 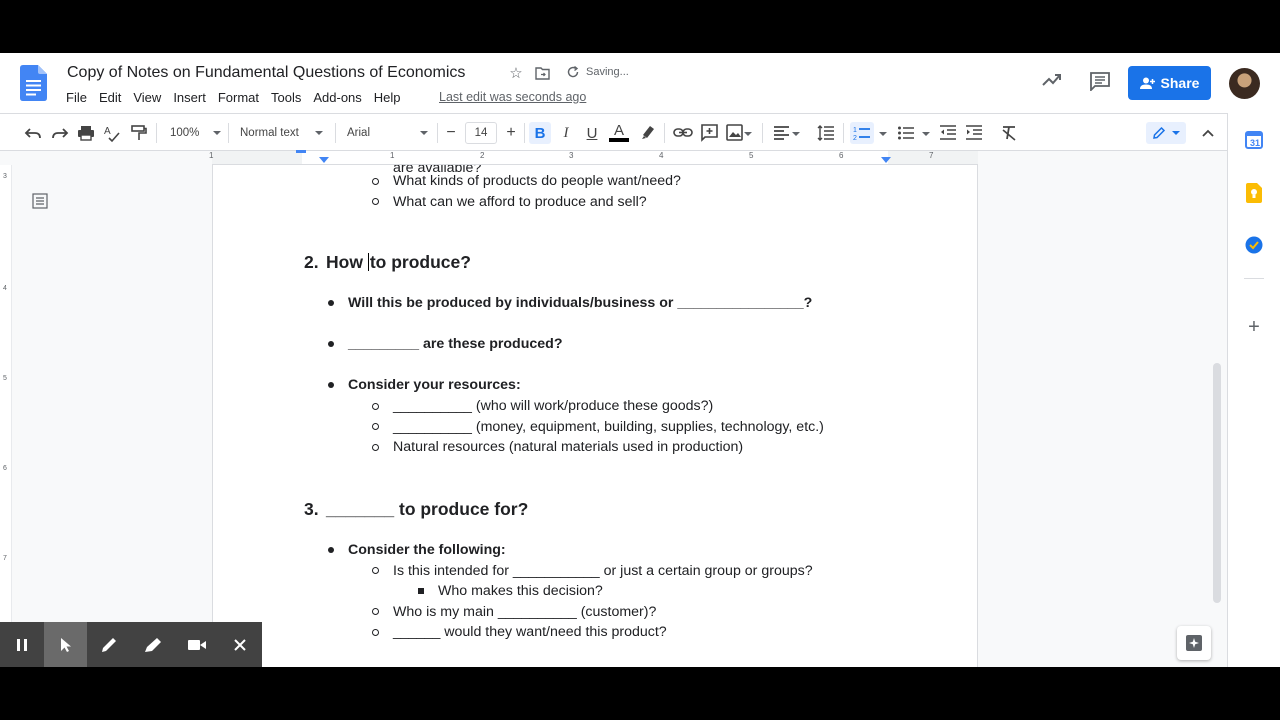 I want to click on zoom-value: 100%, so click(x=185, y=133).